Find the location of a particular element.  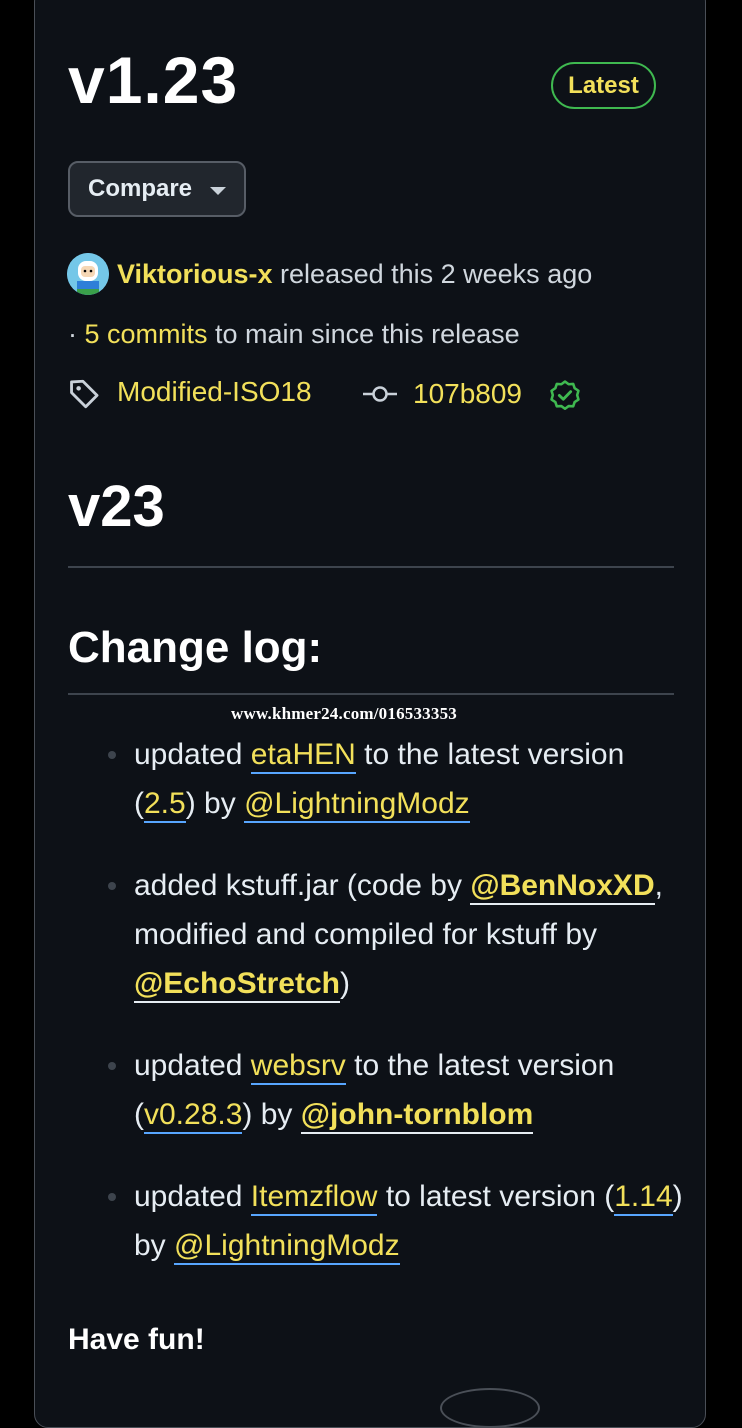

user-mention-link: @john-tornblom is located at coordinates (417, 1116).